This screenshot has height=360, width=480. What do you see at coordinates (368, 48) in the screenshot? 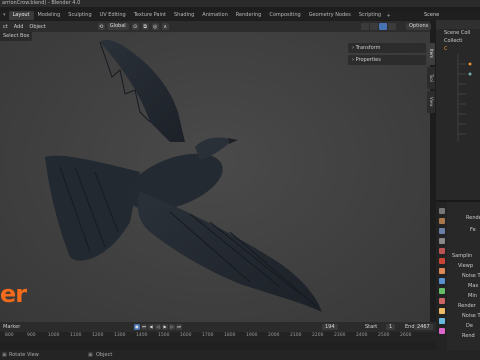
I see `transform-panel-label: Transform` at bounding box center [368, 48].